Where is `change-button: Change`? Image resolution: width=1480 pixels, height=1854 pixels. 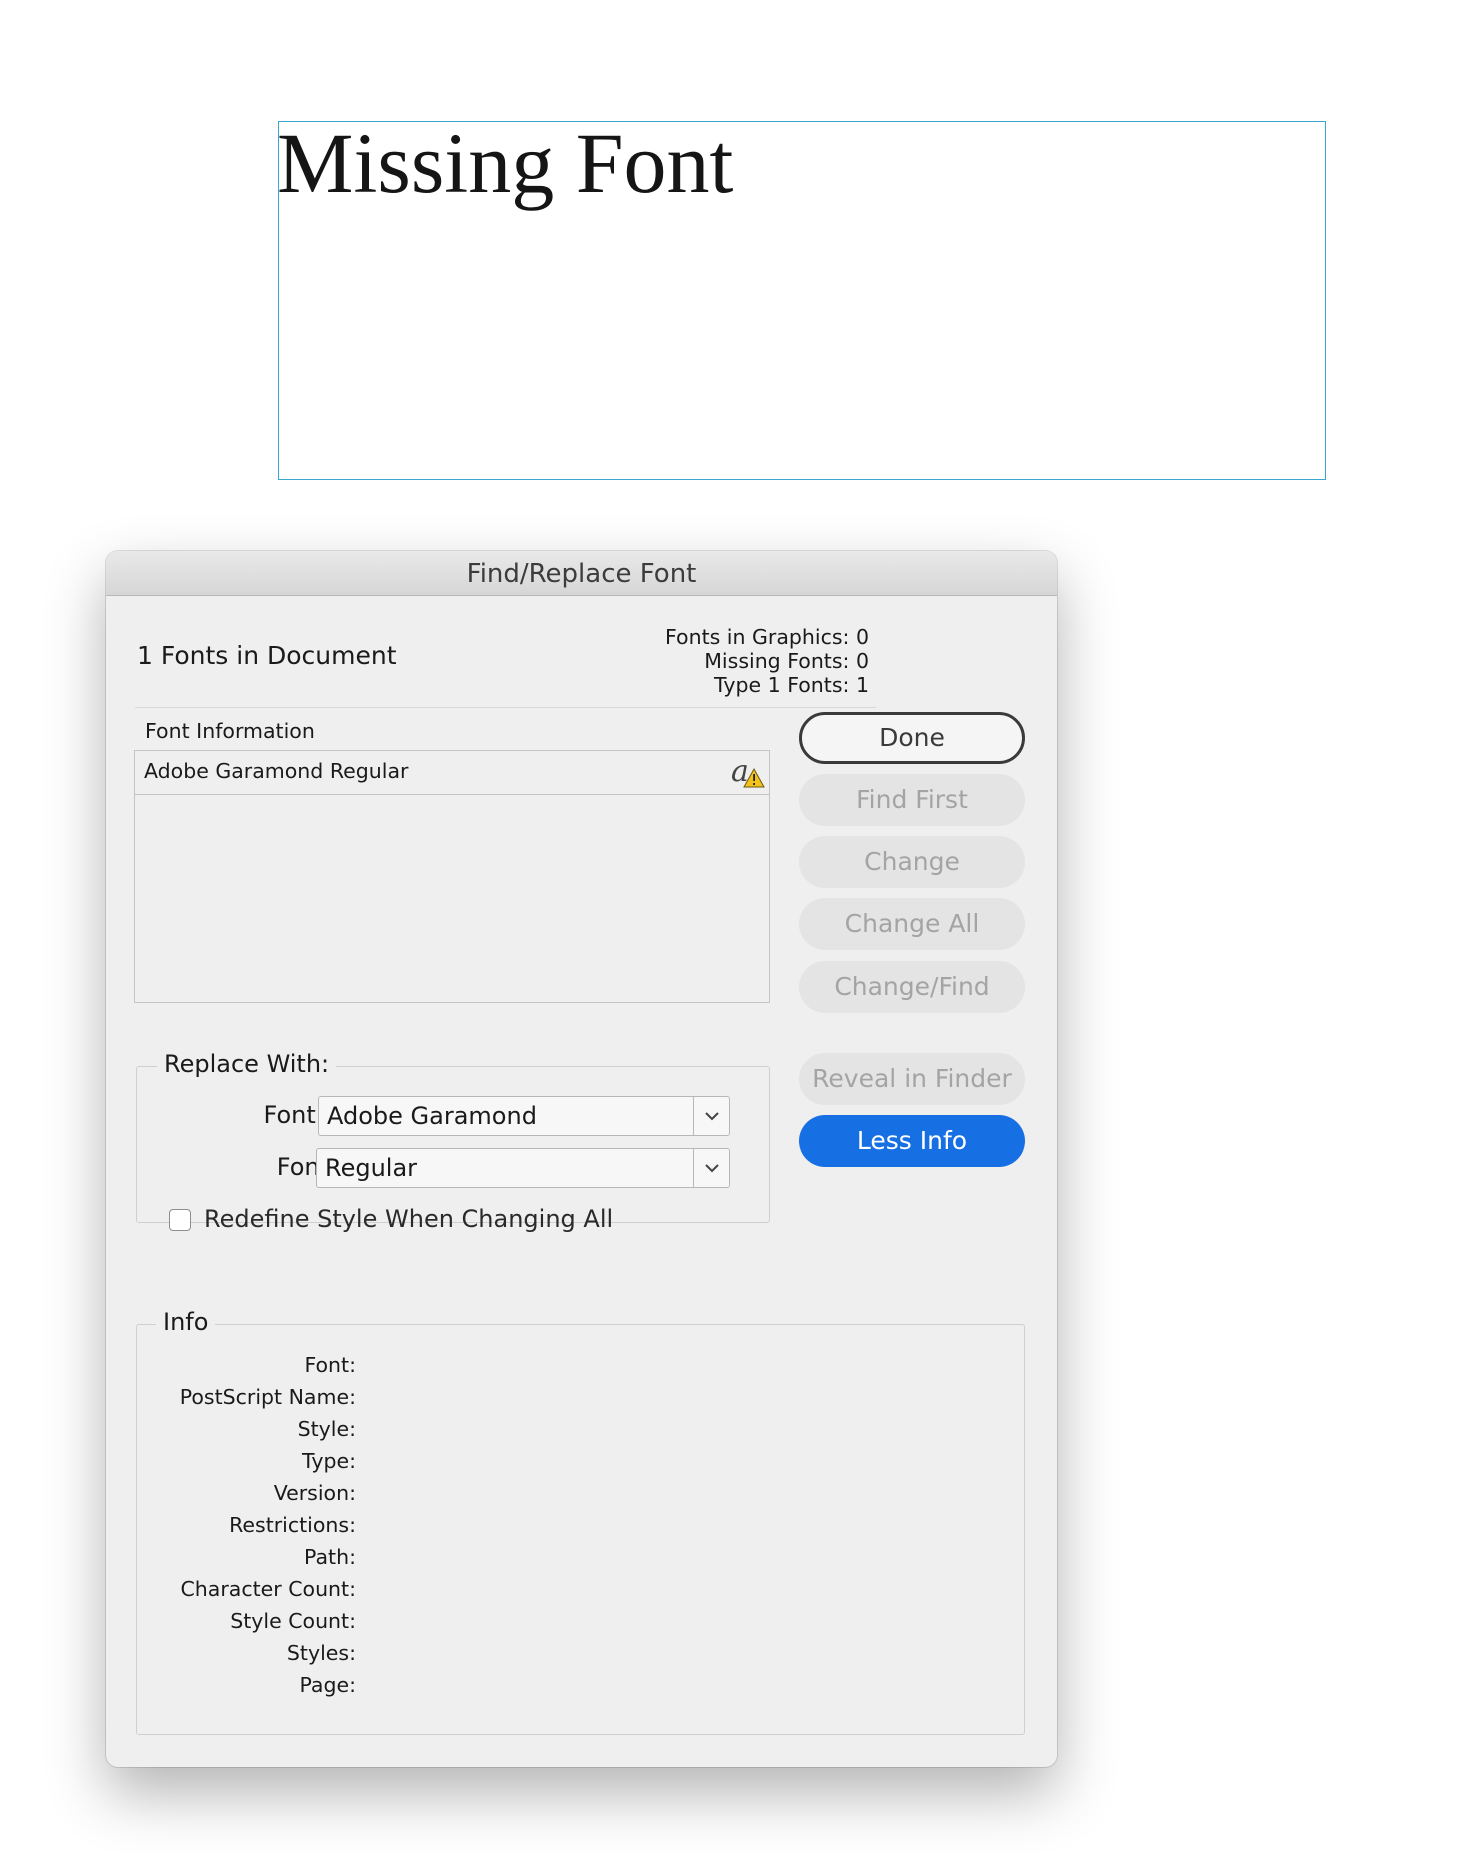 change-button: Change is located at coordinates (912, 862).